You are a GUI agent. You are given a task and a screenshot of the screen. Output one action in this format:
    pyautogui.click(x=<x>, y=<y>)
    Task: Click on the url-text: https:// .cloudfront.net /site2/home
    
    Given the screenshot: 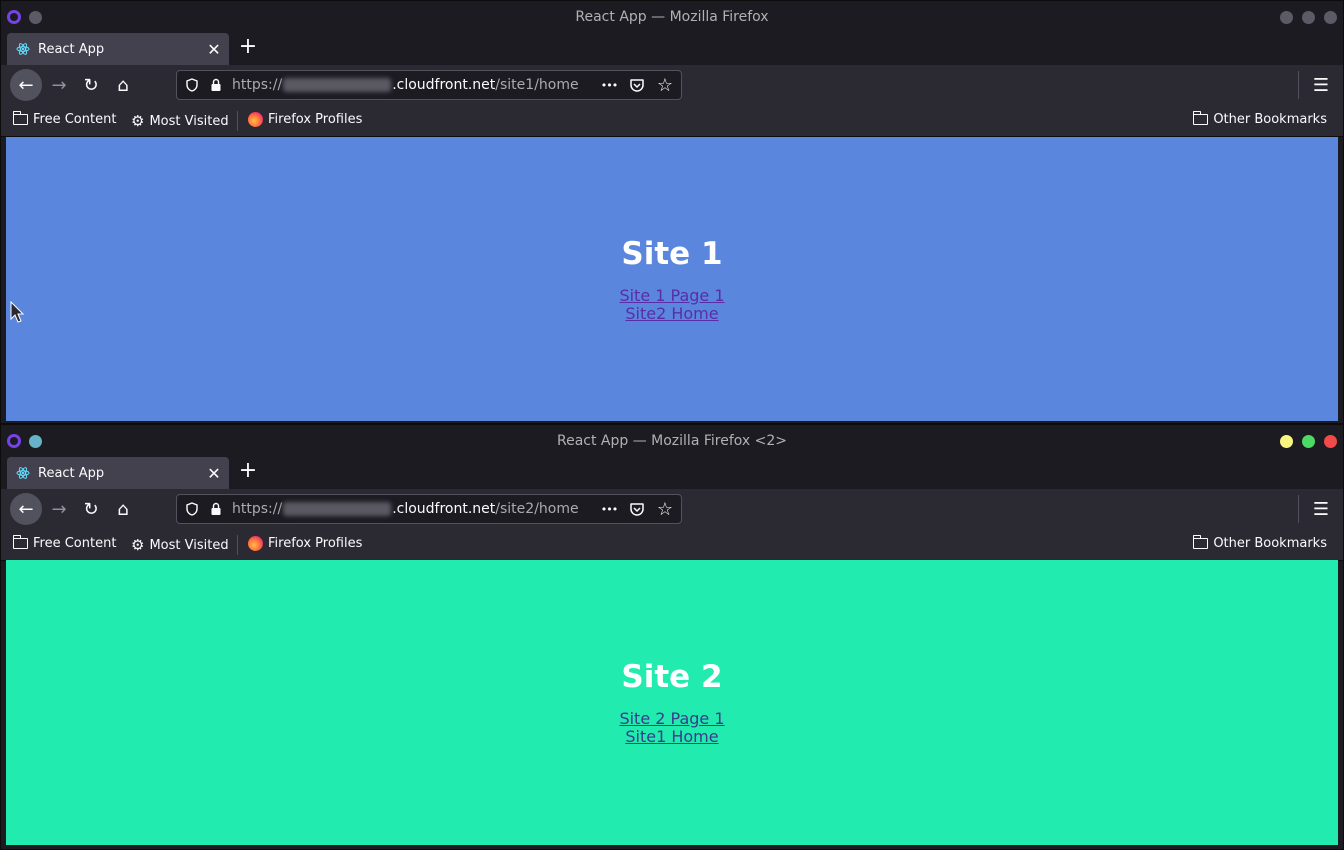 What is the action you would take?
    pyautogui.click(x=405, y=509)
    